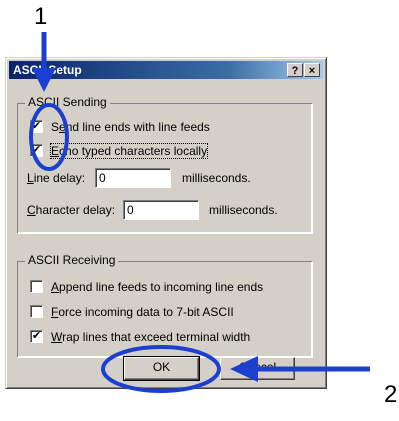 Image resolution: width=399 pixels, height=421 pixels. I want to click on line-delay-label: Line delay:, so click(56, 178).